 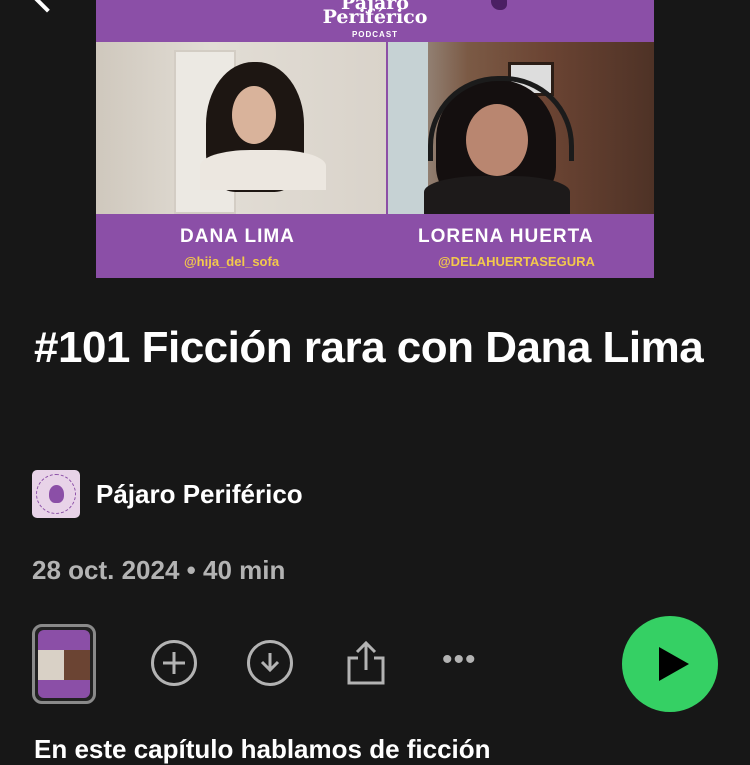 I want to click on guest2-handle: @DELAHUERTASEGURA, so click(x=516, y=261).